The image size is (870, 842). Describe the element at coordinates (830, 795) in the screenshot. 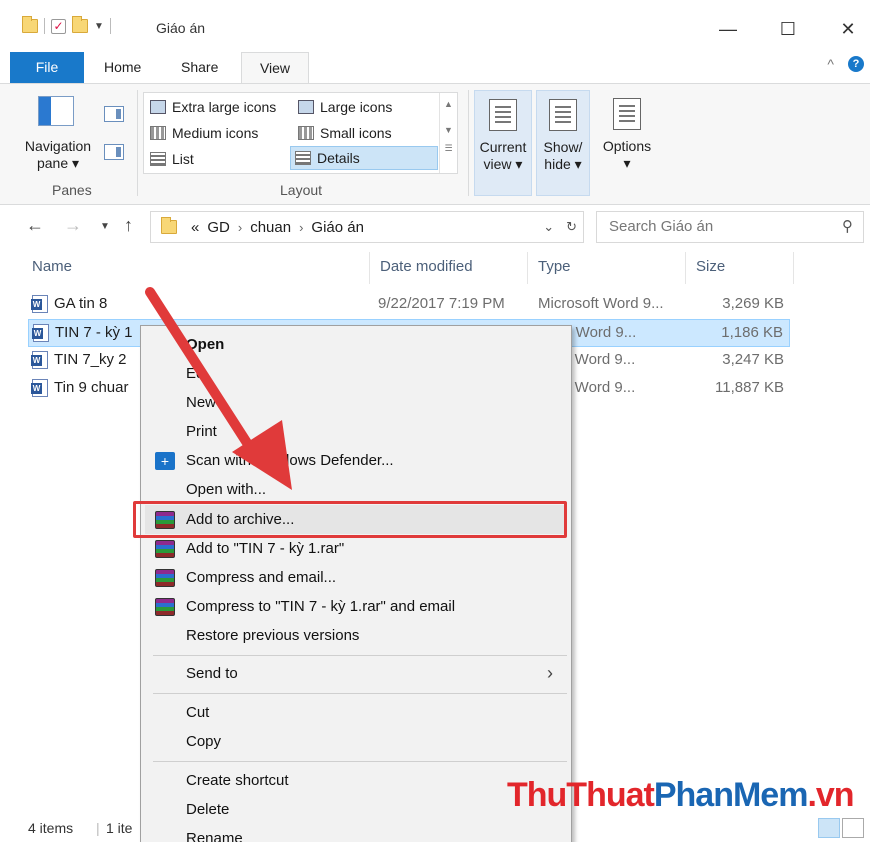

I see `watermark-part-3: .vn` at that location.